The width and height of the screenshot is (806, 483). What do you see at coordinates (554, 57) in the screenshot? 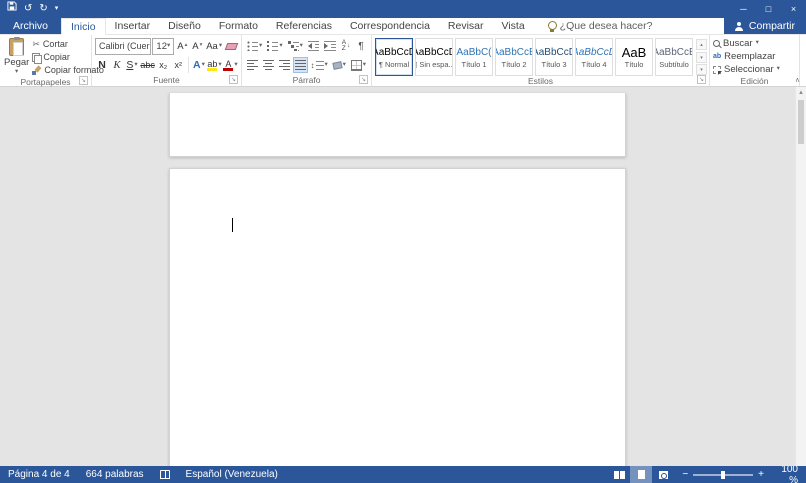
I see `style-heading3: AaBbCcD Título 3` at bounding box center [554, 57].